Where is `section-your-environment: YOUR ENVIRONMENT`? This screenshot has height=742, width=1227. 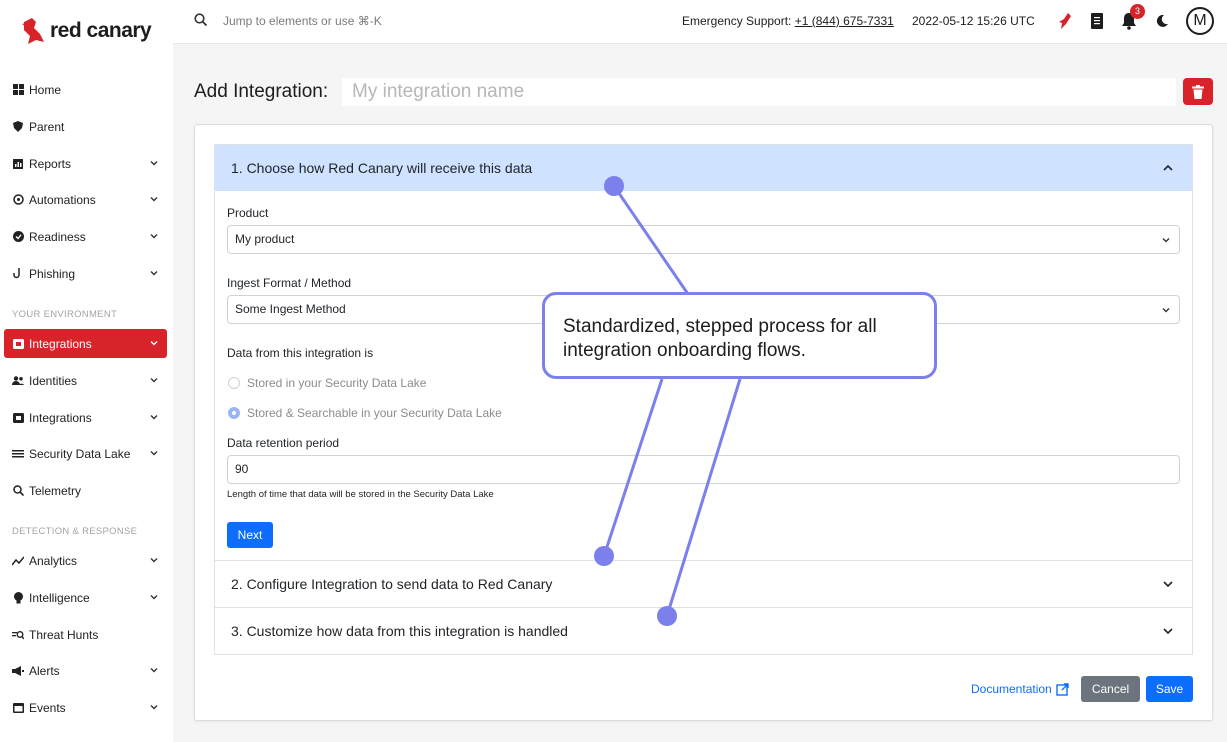
section-your-environment: YOUR ENVIRONMENT is located at coordinates (65, 314).